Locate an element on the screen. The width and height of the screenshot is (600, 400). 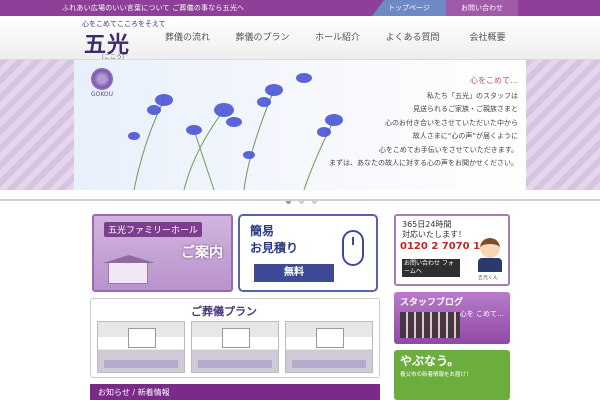
estimate-line1: 簡易 is located at coordinates (262, 231).